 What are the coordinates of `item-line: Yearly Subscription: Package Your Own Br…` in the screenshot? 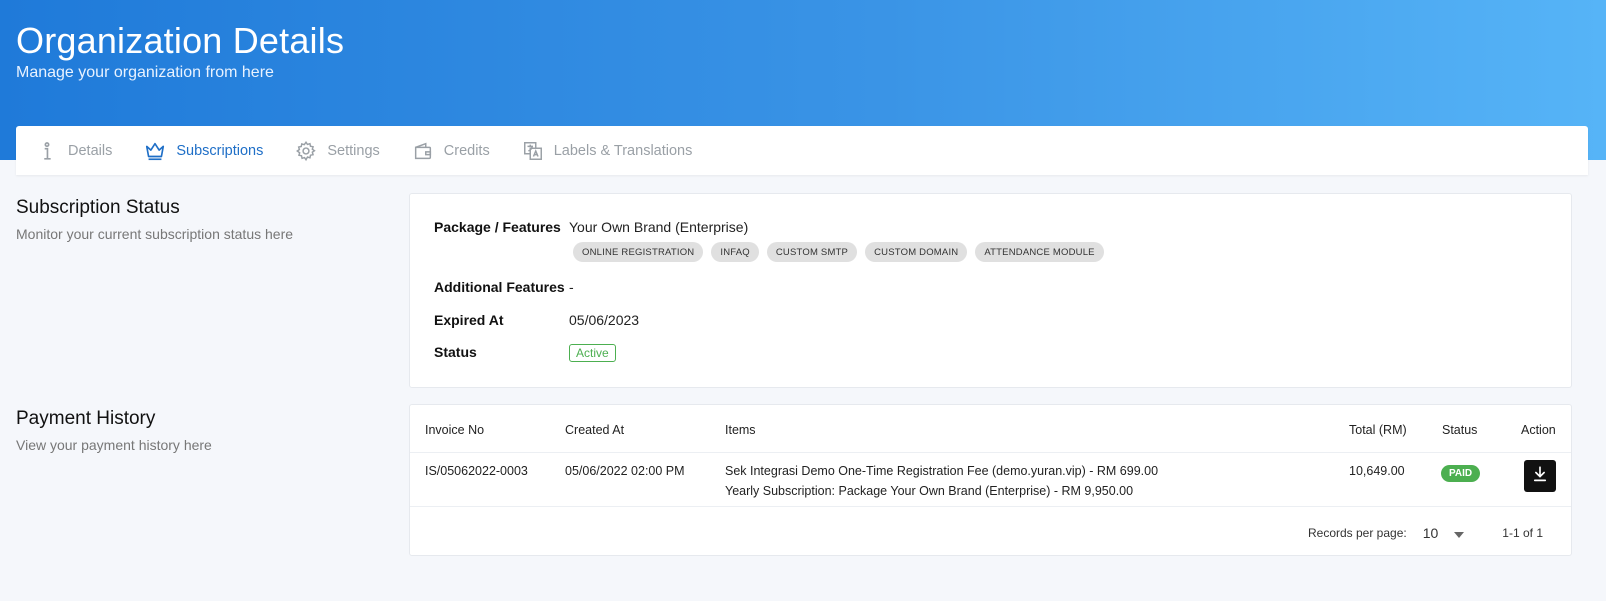 It's located at (929, 491).